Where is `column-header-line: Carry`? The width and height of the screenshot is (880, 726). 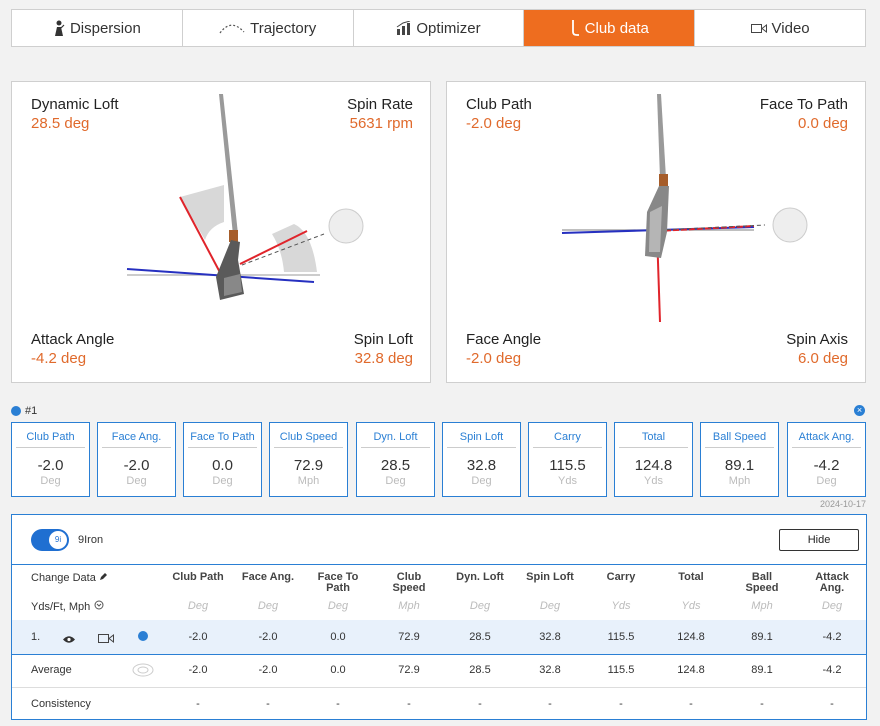
column-header-line: Carry is located at coordinates (621, 577).